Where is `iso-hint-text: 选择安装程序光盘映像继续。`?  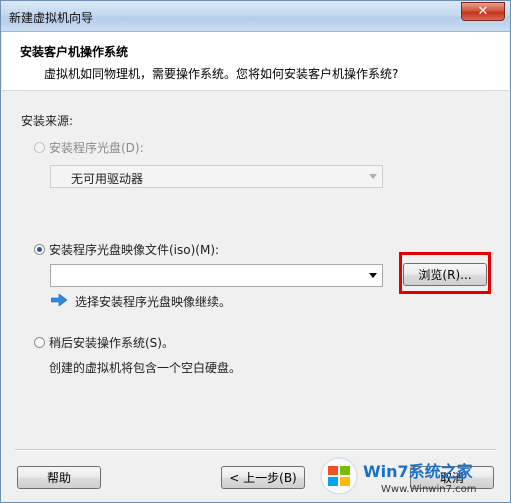
iso-hint-text: 选择安装程序光盘映像继续。 is located at coordinates (153, 302).